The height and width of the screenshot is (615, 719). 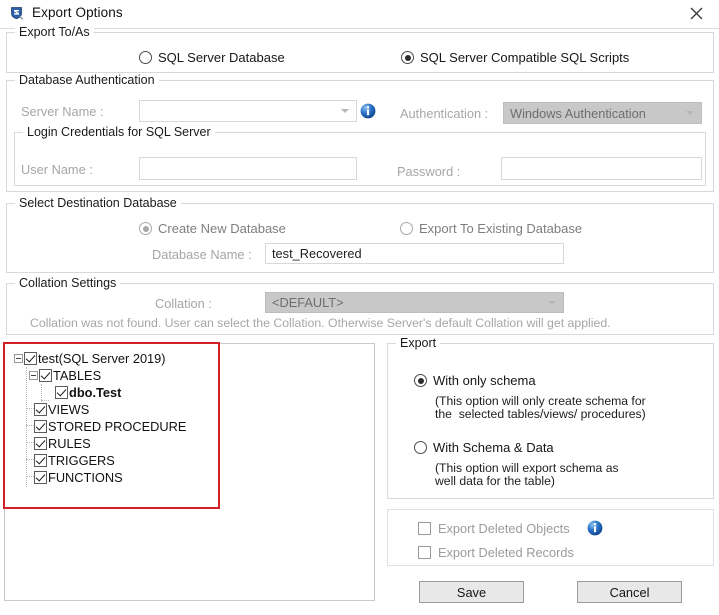 What do you see at coordinates (77, 375) in the screenshot?
I see `tree-node-label: TABLES` at bounding box center [77, 375].